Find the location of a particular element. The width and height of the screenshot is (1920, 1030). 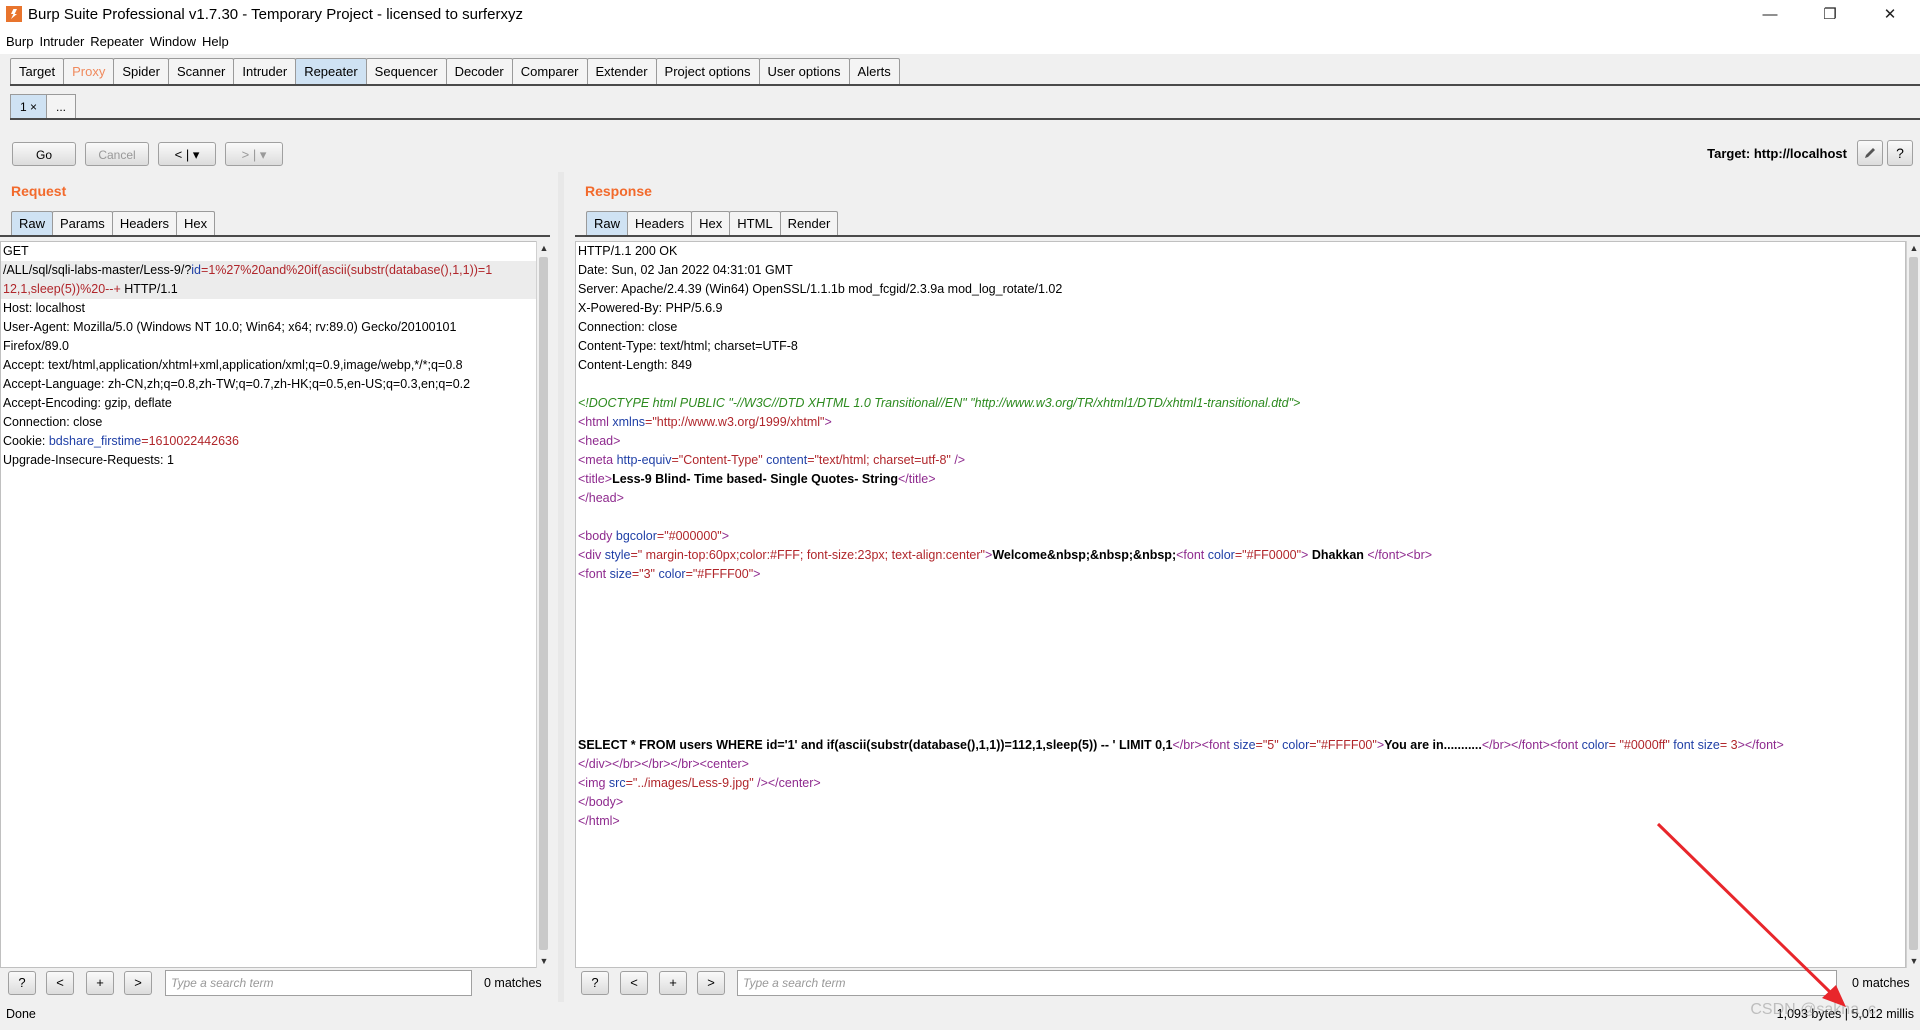

status-text: Done is located at coordinates (21, 1014).